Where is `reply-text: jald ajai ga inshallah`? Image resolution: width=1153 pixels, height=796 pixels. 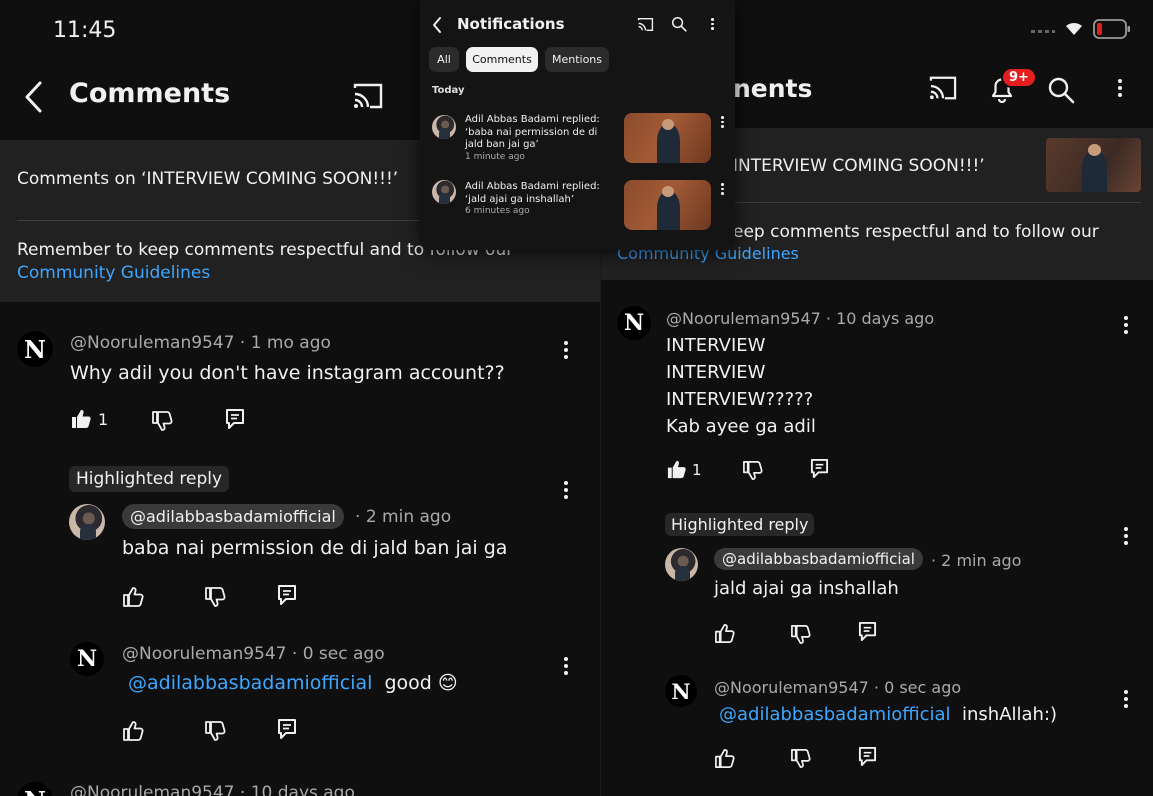 reply-text: jald ajai ga inshallah is located at coordinates (806, 588).